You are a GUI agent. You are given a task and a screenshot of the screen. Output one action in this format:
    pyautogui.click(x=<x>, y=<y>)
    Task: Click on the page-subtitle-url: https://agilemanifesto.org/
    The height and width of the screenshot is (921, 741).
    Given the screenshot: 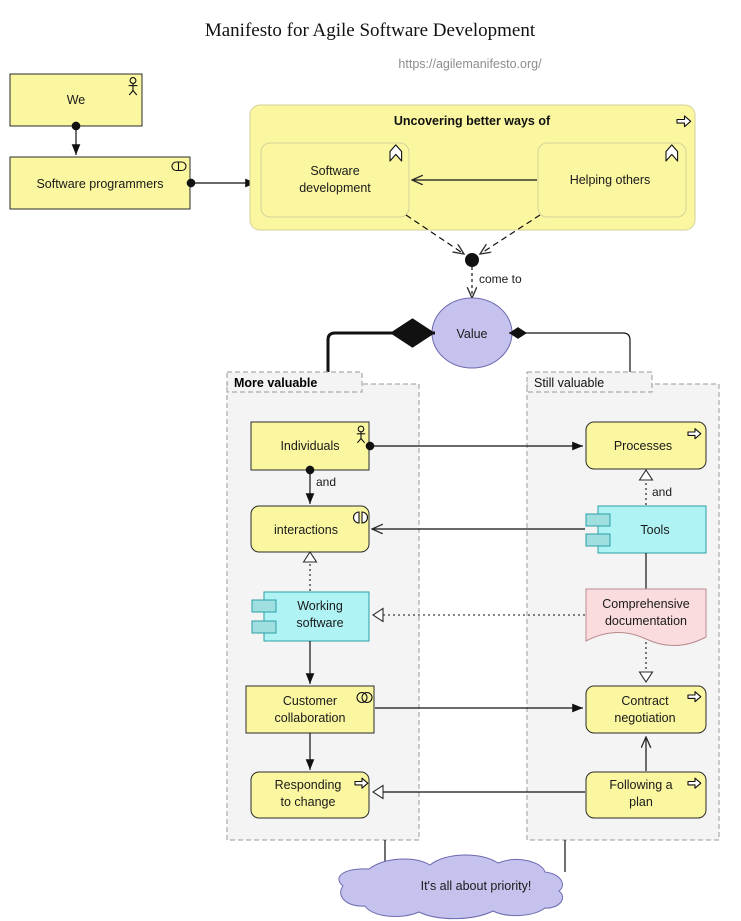 What is the action you would take?
    pyautogui.click(x=470, y=64)
    